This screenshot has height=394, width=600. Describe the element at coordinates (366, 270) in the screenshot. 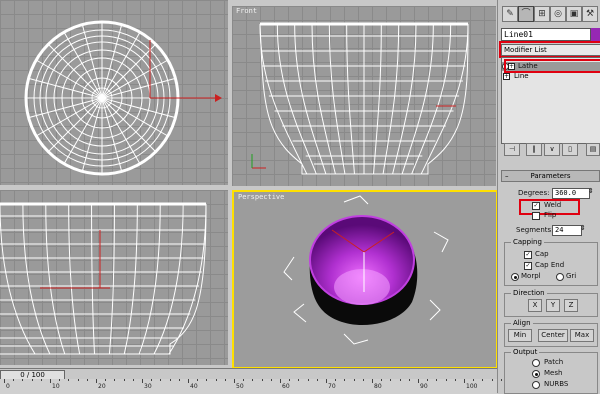

I see `perspective-mesh` at that location.